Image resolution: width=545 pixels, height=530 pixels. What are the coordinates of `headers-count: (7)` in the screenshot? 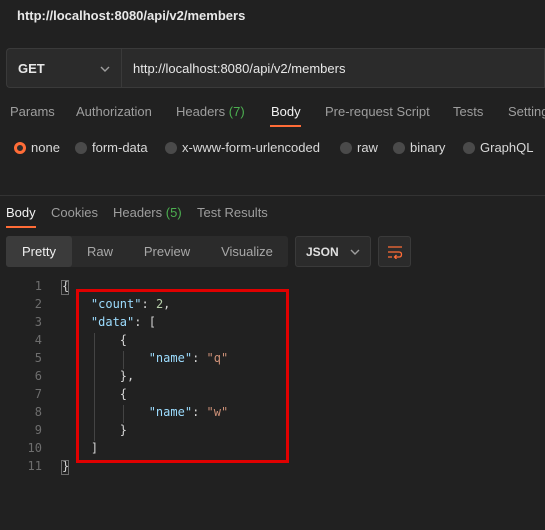 It's located at (236, 111).